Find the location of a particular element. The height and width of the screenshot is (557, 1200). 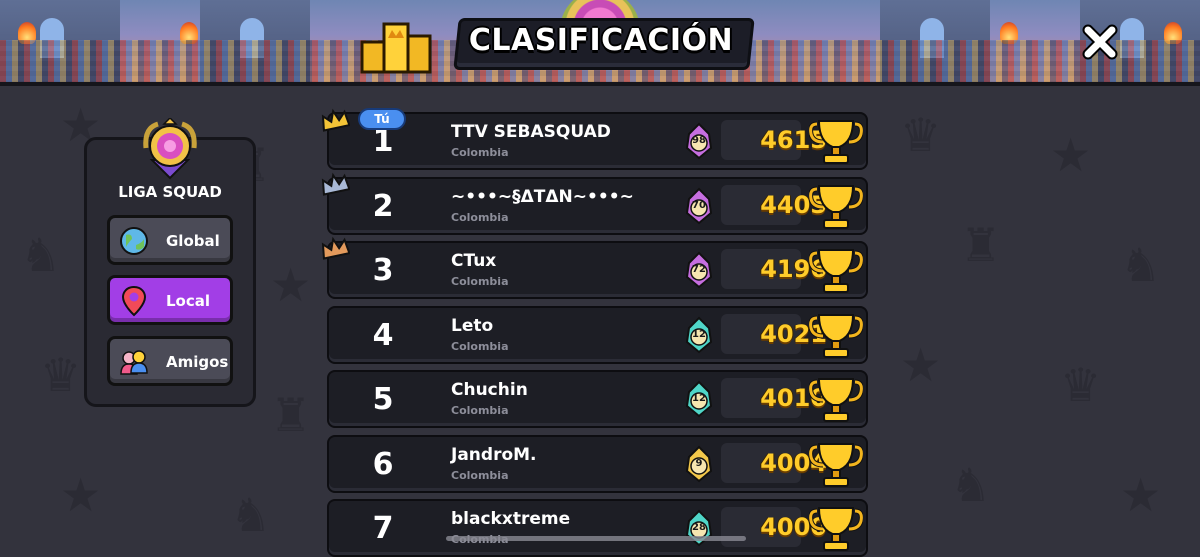

rank-number: 6 is located at coordinates (383, 464).